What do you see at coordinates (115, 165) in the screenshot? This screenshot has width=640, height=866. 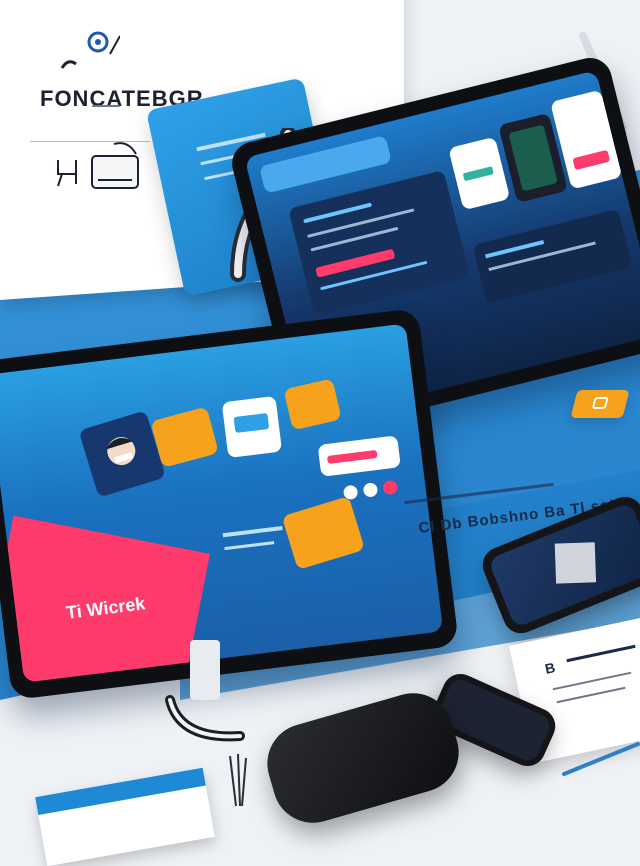 I see `laptop-icon` at bounding box center [115, 165].